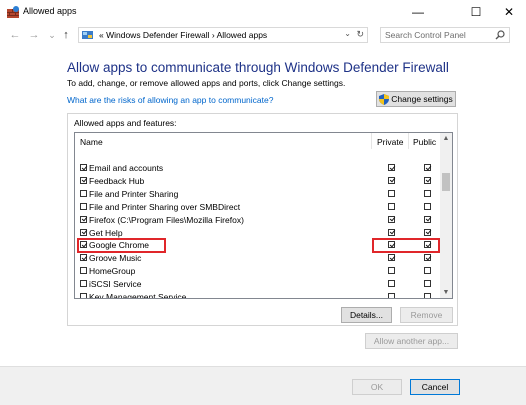  I want to click on app-name: Feedback Hub, so click(117, 180).